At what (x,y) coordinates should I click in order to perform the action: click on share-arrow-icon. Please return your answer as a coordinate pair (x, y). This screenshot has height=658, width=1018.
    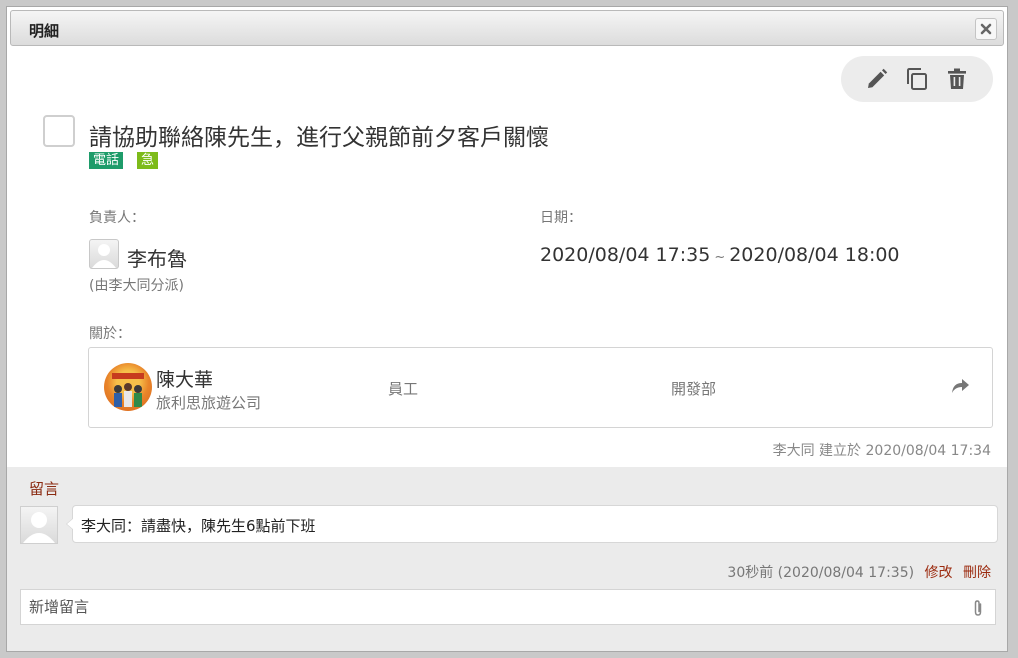
    Looking at the image, I should click on (960, 386).